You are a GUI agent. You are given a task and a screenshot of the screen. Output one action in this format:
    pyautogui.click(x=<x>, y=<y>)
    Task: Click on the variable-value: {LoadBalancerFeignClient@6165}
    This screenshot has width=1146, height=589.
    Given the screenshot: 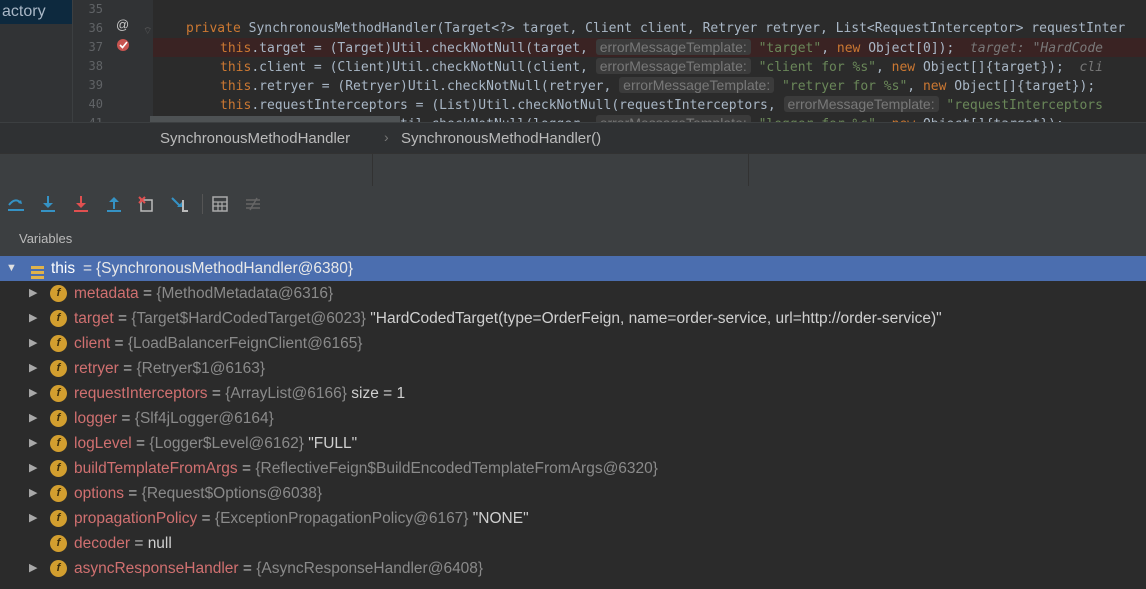 What is the action you would take?
    pyautogui.click(x=245, y=343)
    